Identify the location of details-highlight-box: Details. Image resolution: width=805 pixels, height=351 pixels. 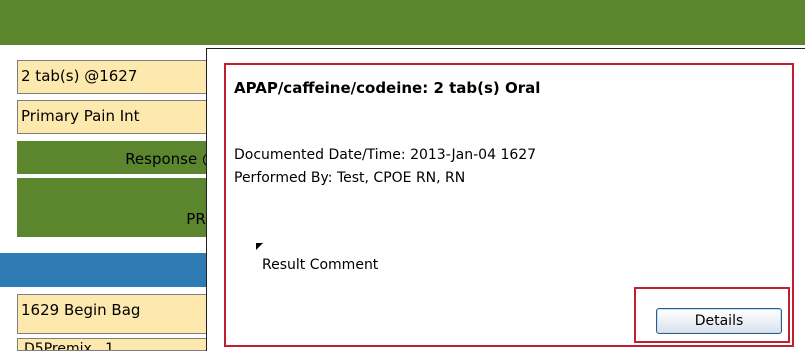
(712, 315).